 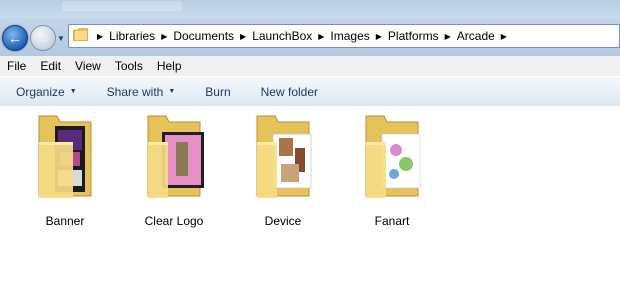 What do you see at coordinates (392, 221) in the screenshot?
I see `folder-label: Fanart` at bounding box center [392, 221].